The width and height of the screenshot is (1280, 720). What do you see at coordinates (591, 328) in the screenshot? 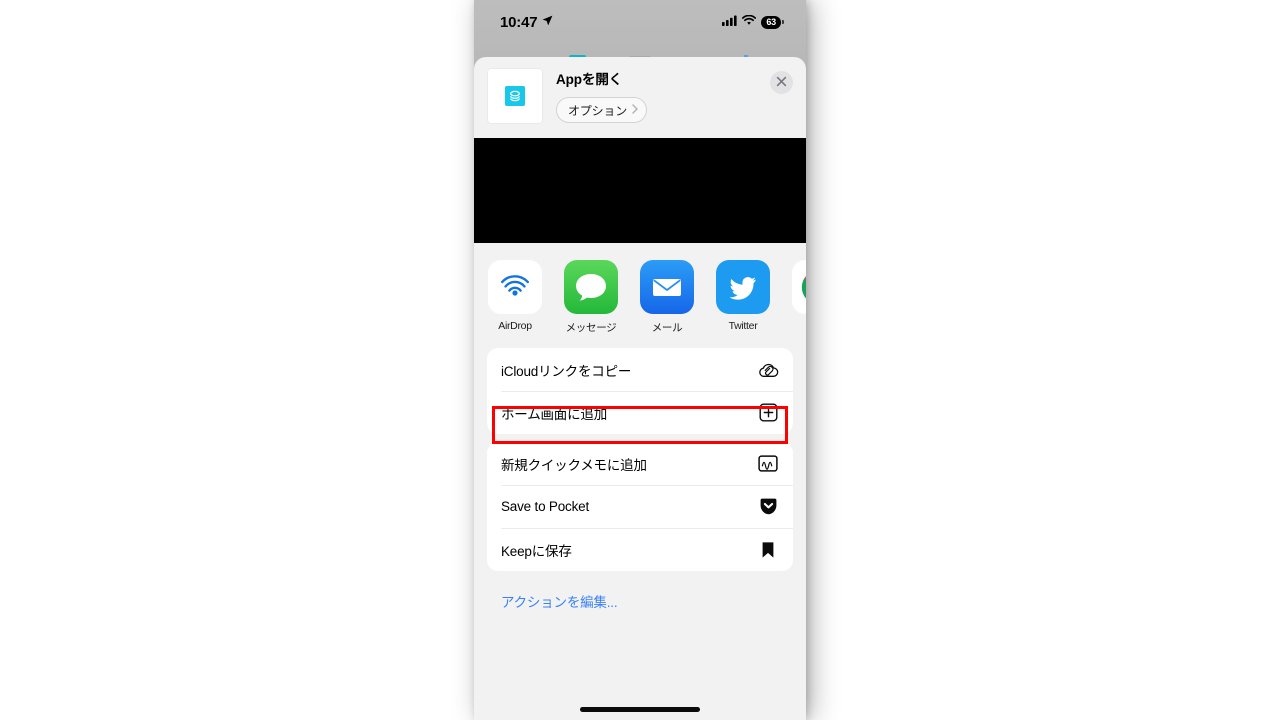
I see `share-target-label: メッセージ` at bounding box center [591, 328].